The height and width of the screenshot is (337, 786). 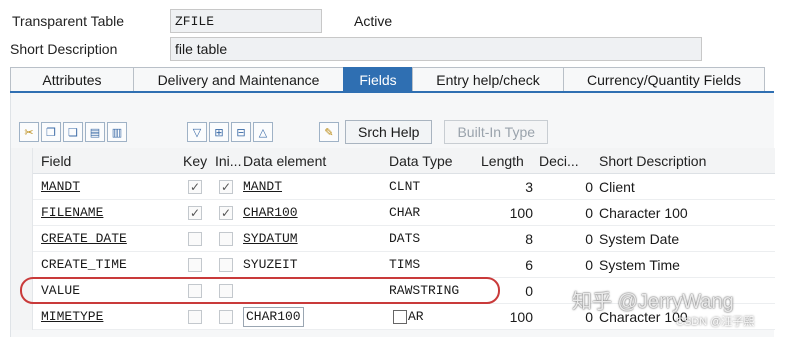 What do you see at coordinates (405, 212) in the screenshot?
I see `data-type: CHAR` at bounding box center [405, 212].